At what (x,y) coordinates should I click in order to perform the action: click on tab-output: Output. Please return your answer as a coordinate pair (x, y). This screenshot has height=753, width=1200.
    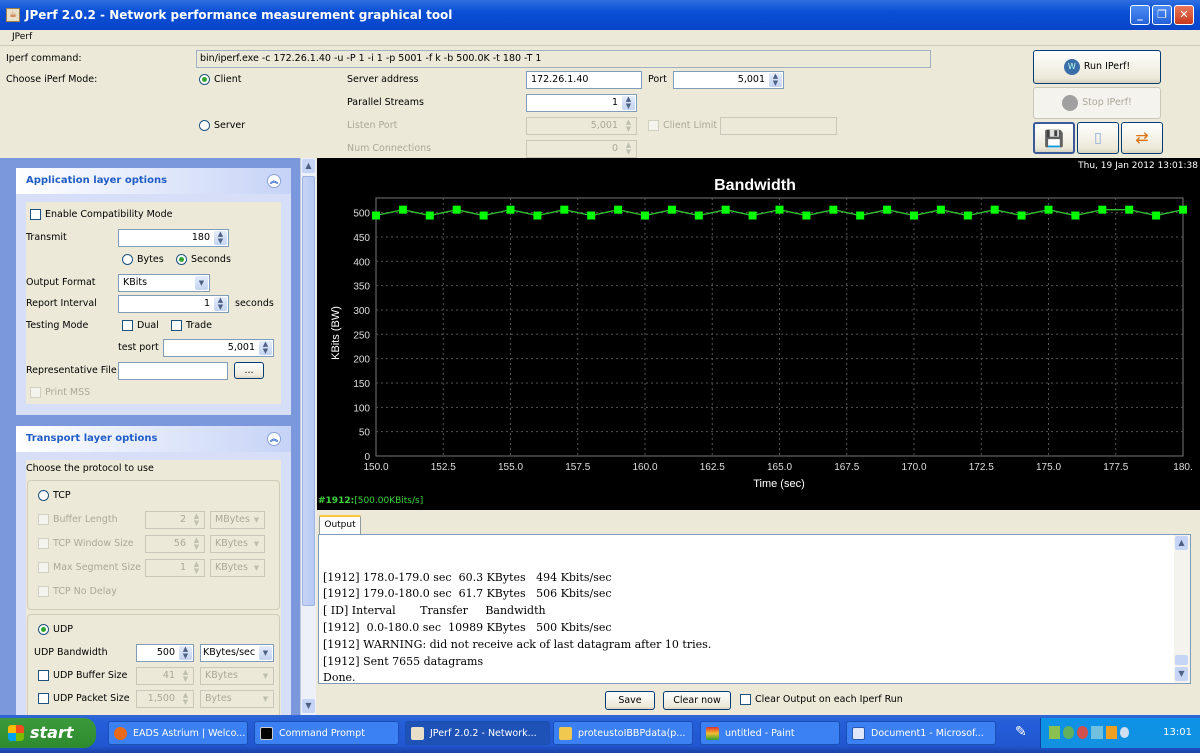
    Looking at the image, I should click on (340, 524).